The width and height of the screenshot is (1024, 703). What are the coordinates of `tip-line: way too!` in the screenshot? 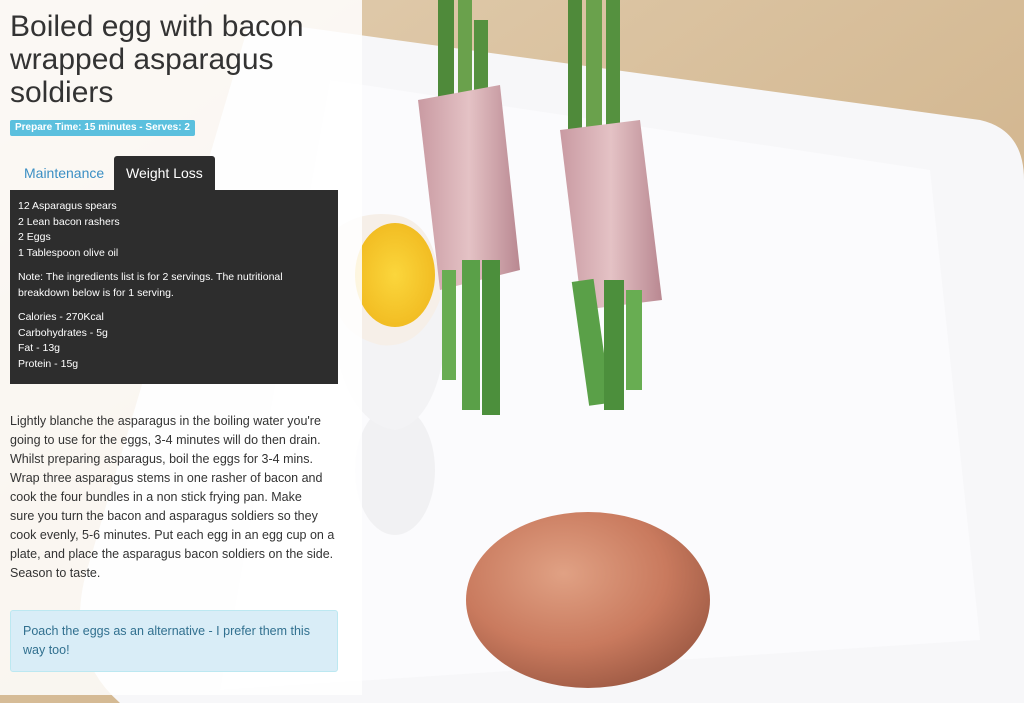 It's located at (46, 650).